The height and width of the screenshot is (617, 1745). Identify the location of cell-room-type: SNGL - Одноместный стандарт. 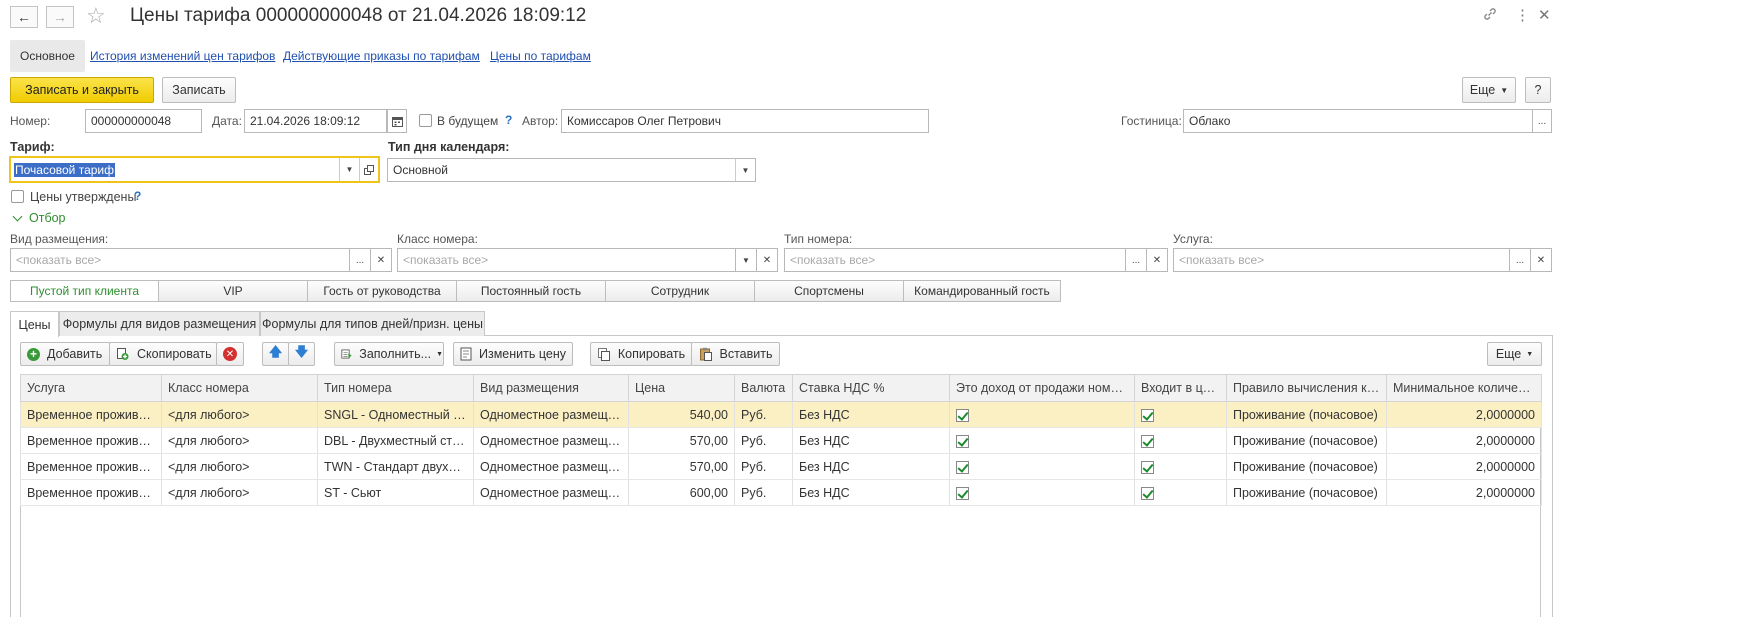
(395, 414).